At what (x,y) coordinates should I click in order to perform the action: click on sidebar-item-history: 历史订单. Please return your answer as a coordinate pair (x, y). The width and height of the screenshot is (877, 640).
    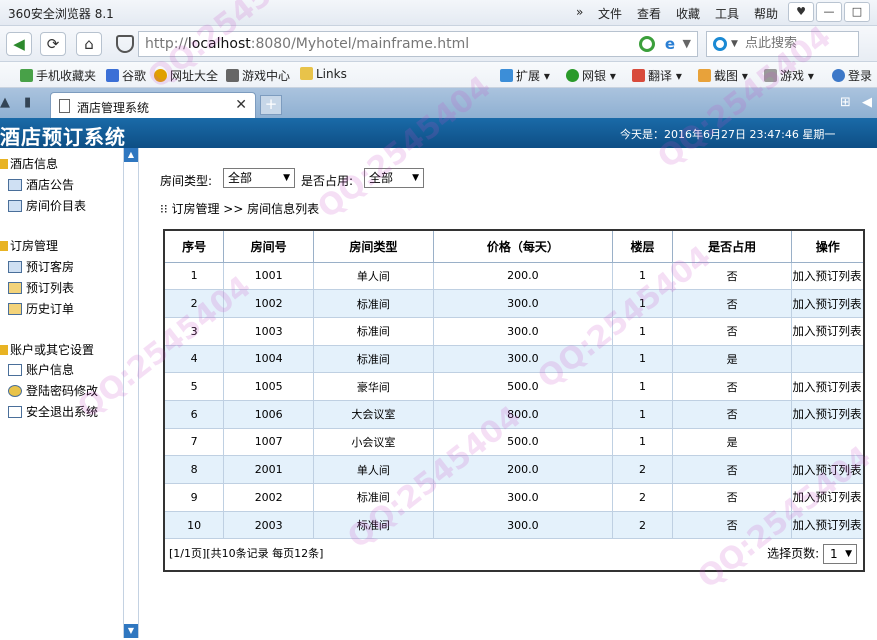
    Looking at the image, I should click on (41, 308).